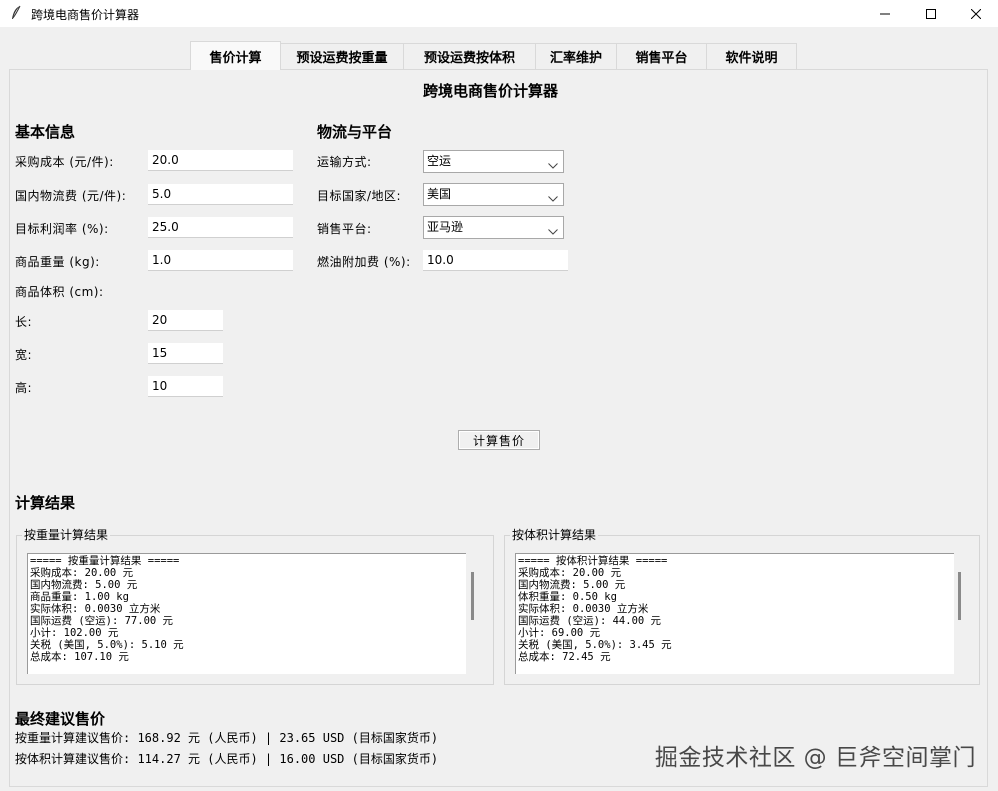  What do you see at coordinates (79, 597) in the screenshot?
I see `result-line: 商品重量: 1.00 kg` at bounding box center [79, 597].